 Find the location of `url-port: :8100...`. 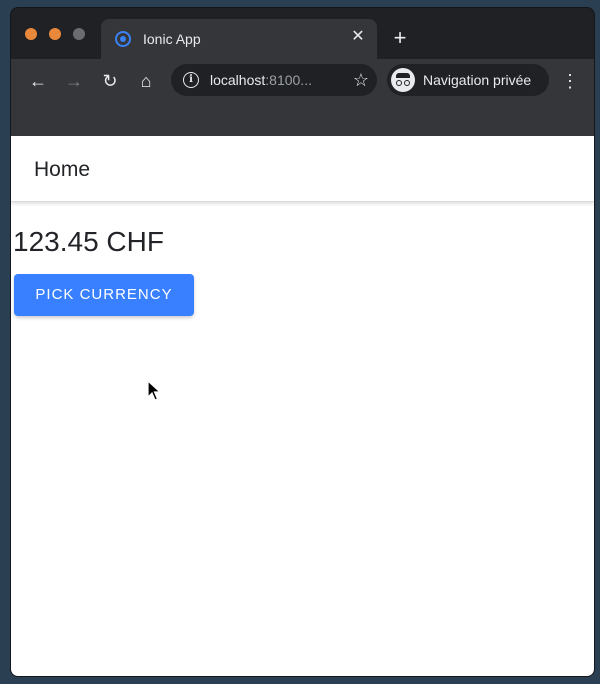

url-port: :8100... is located at coordinates (288, 80).